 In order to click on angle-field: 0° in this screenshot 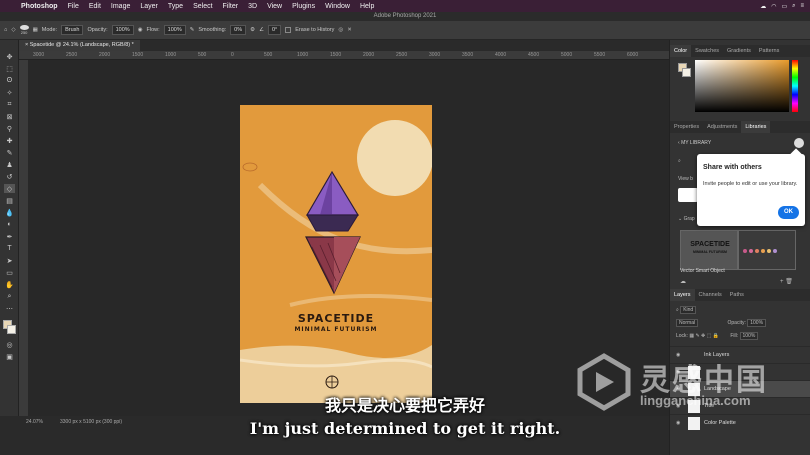, I will do `click(275, 30)`.